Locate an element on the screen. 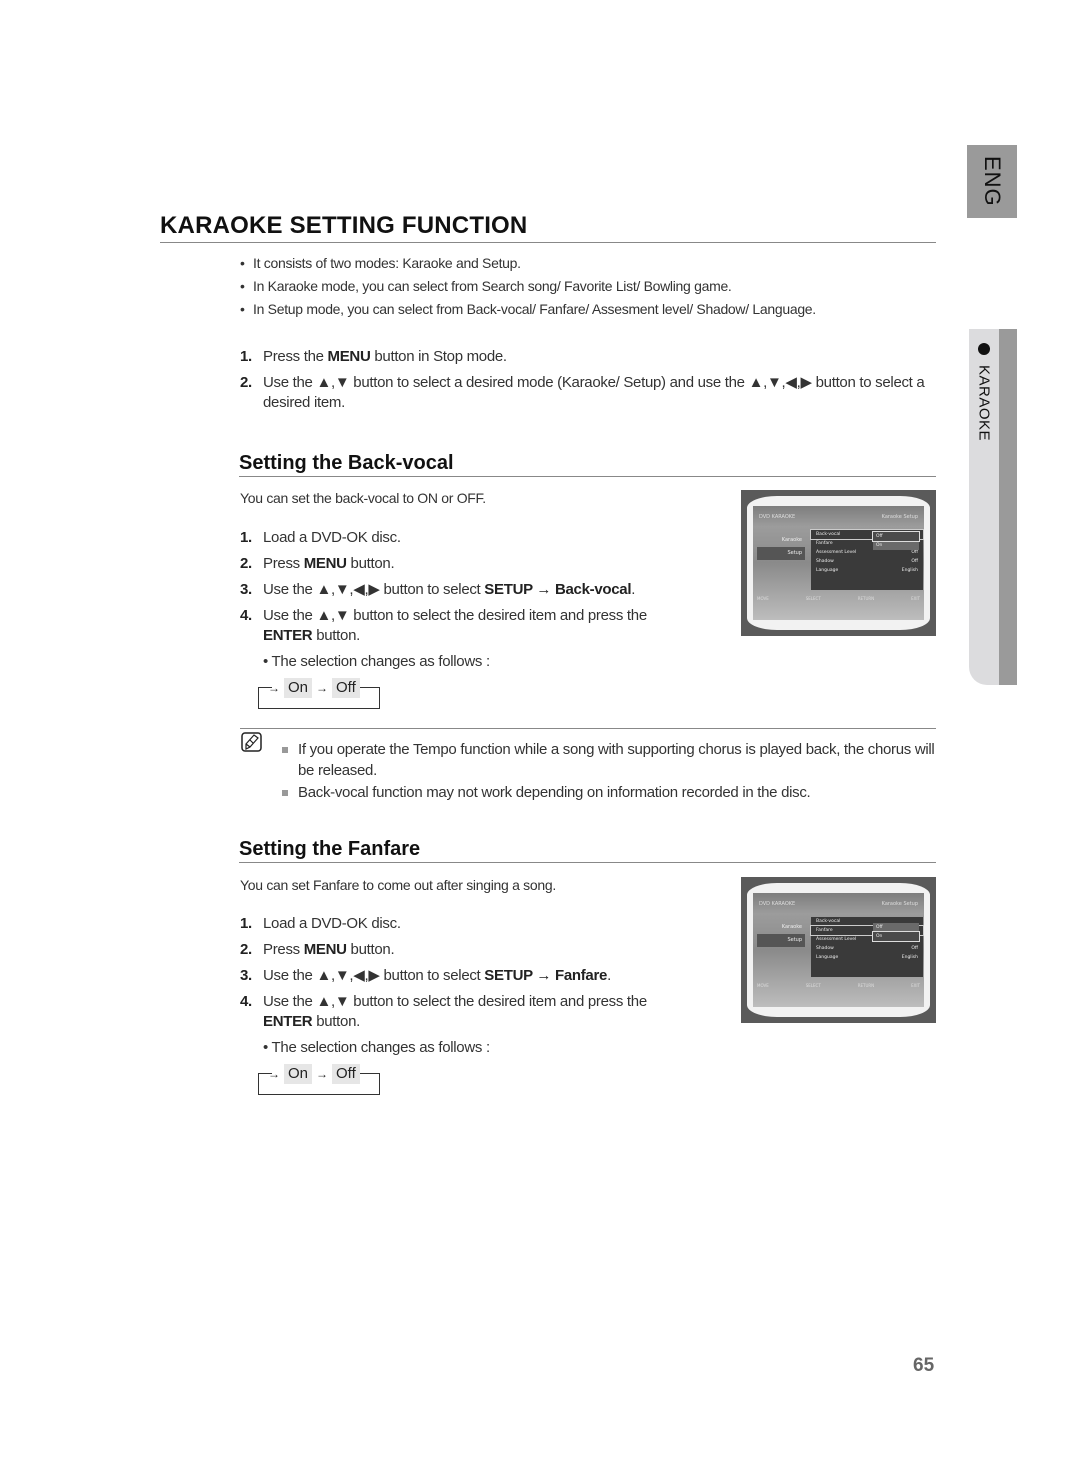 Image resolution: width=1080 pixels, height=1475 pixels. language-tab: ENG is located at coordinates (992, 181).